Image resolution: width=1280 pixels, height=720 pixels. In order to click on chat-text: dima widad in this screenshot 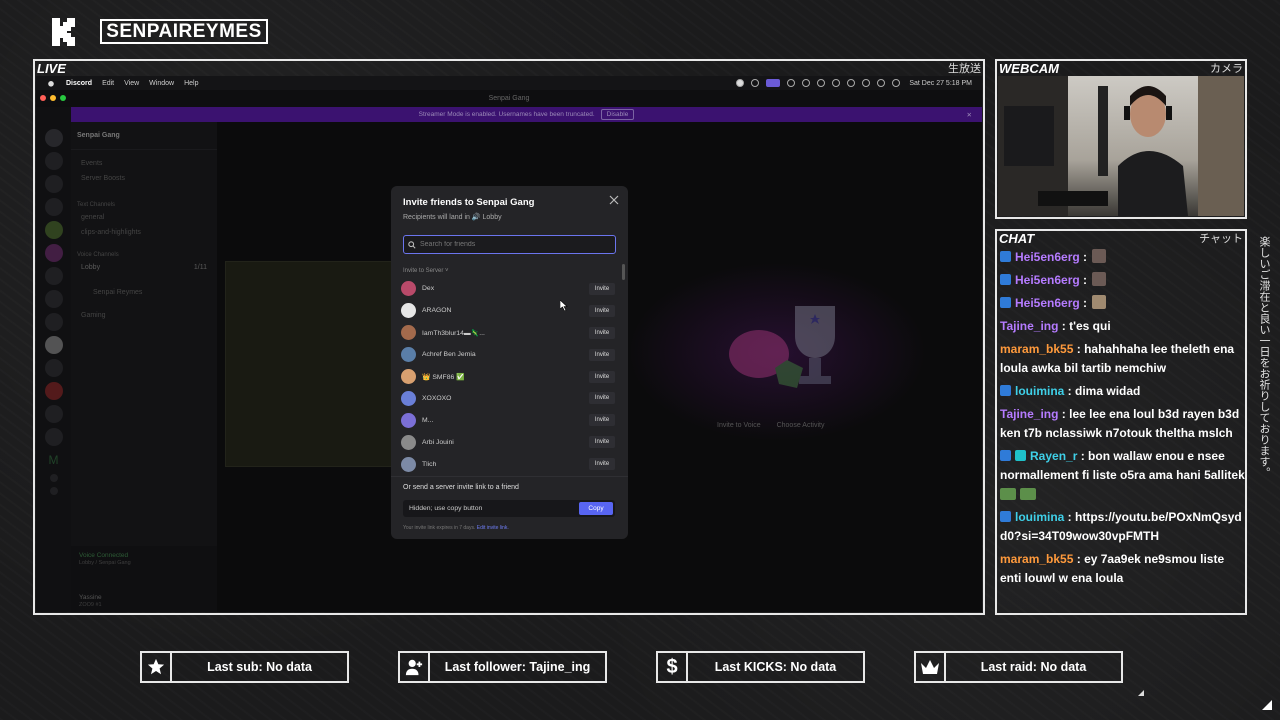, I will do `click(1108, 391)`.